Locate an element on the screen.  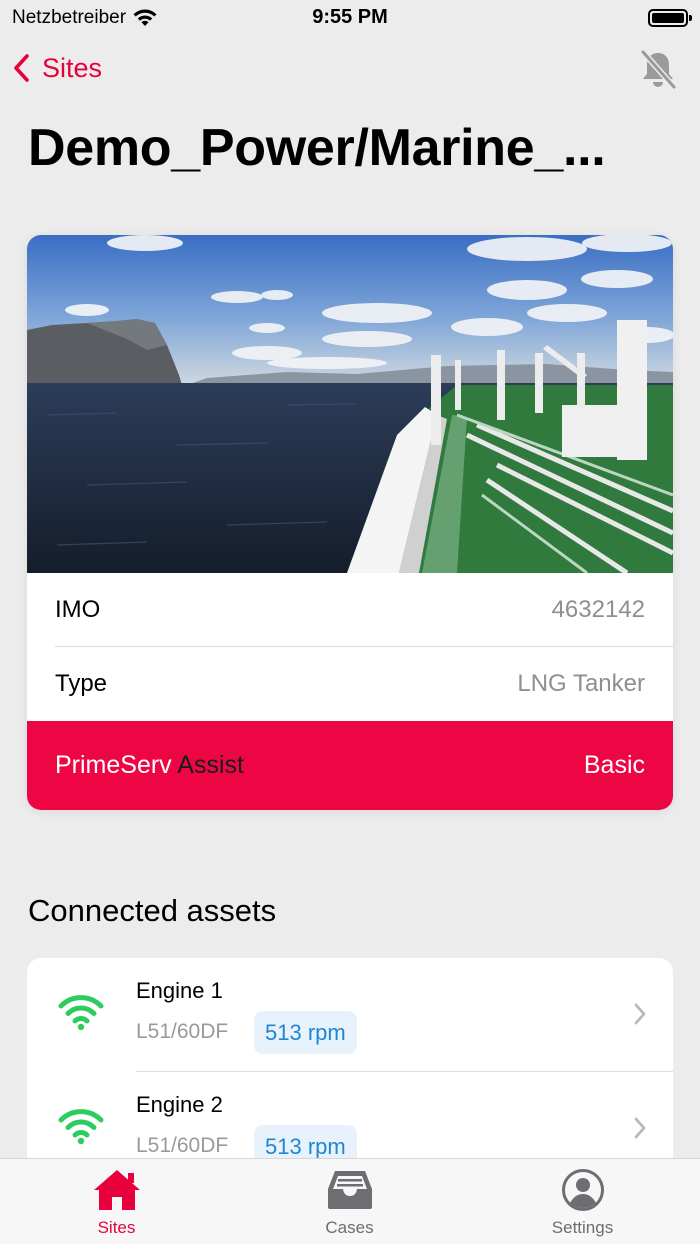
type-value: LNG Tanker is located at coordinates (581, 683).